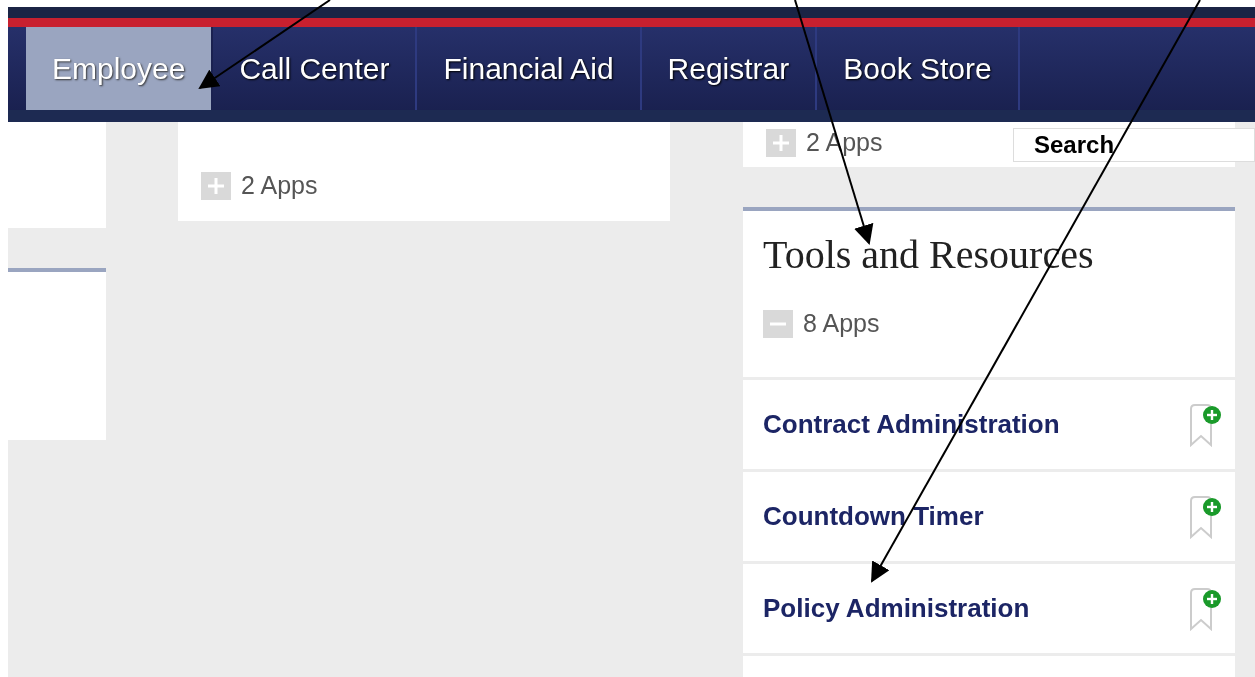 Image resolution: width=1255 pixels, height=677 pixels. Describe the element at coordinates (918, 68) in the screenshot. I see `nav-tab: Book Store` at that location.